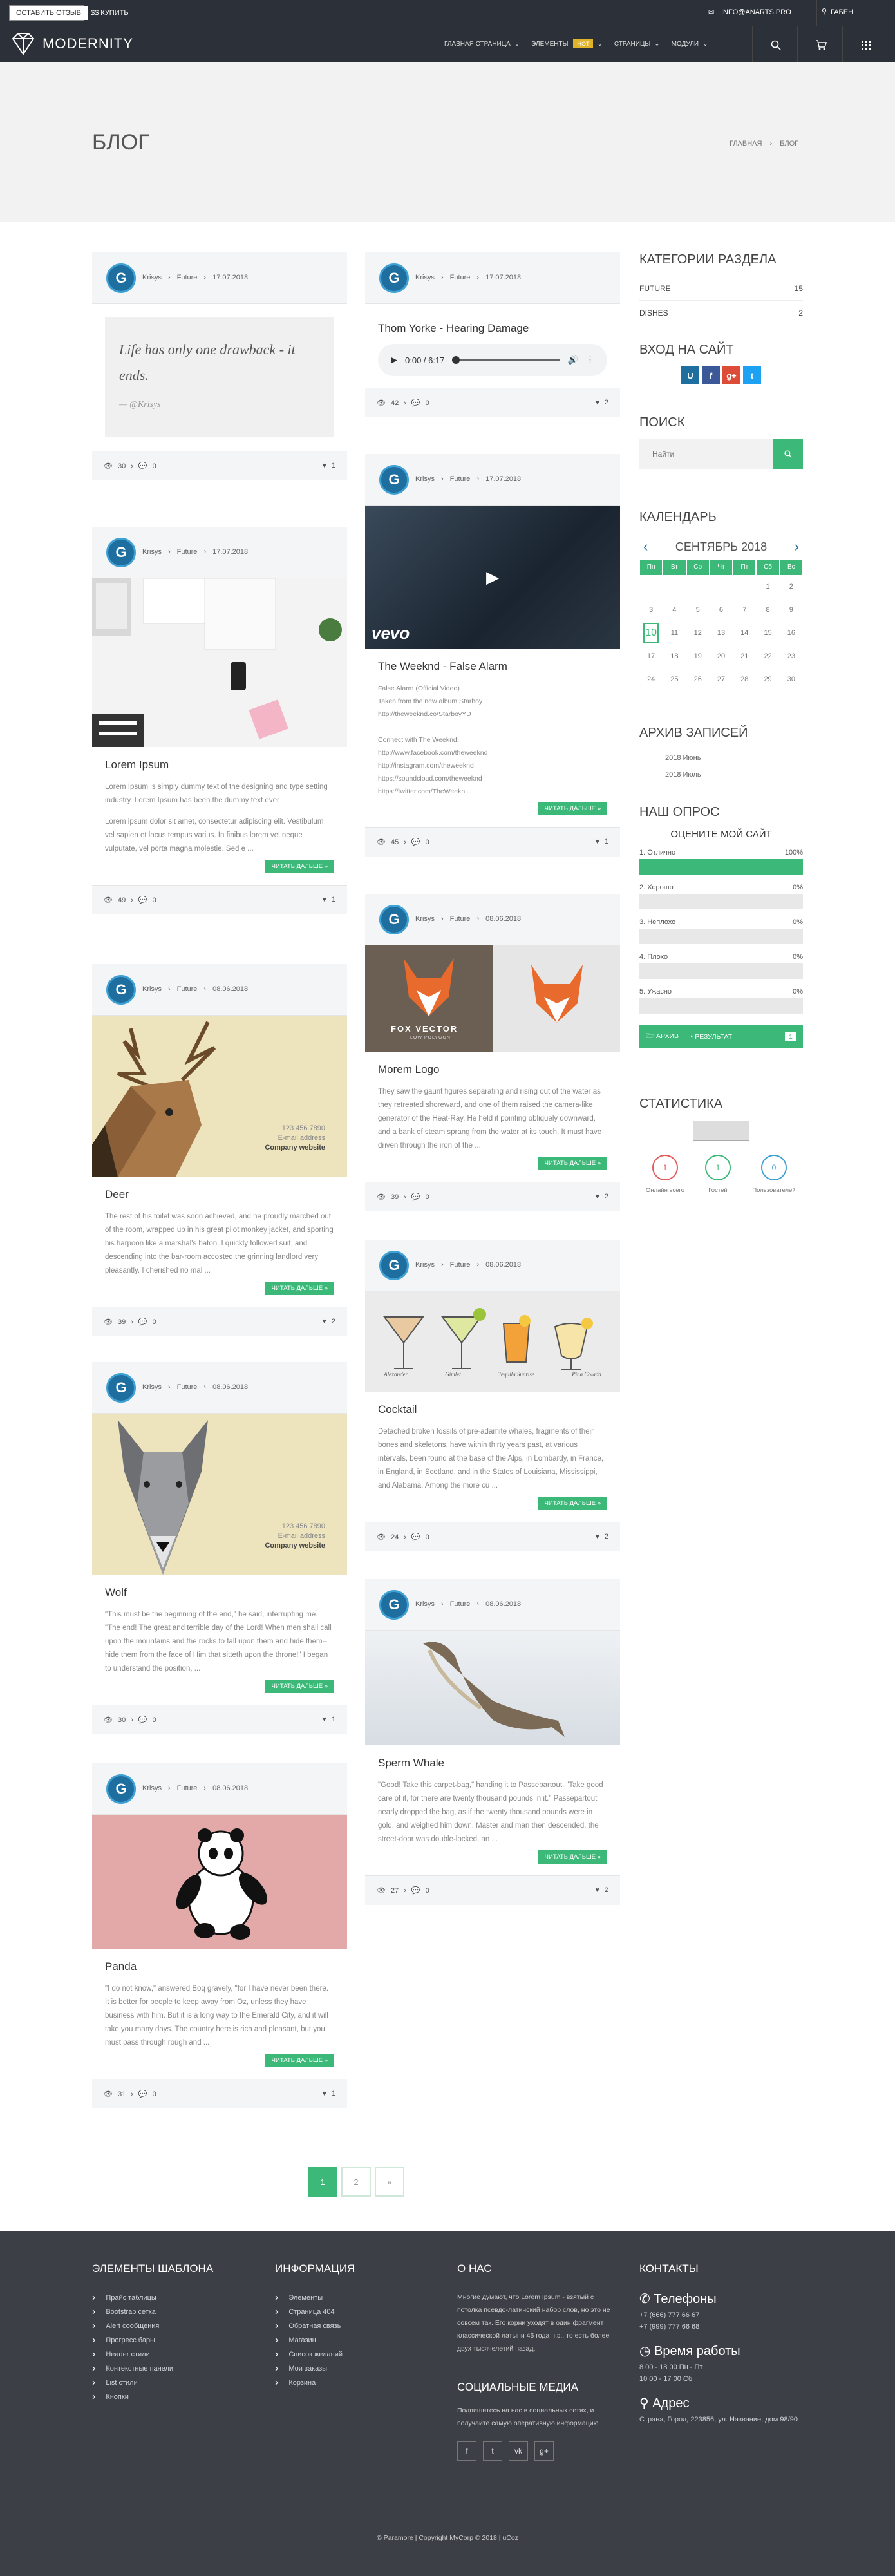 The height and width of the screenshot is (2576, 895). I want to click on footer-link: Мои заказы, so click(307, 2369).